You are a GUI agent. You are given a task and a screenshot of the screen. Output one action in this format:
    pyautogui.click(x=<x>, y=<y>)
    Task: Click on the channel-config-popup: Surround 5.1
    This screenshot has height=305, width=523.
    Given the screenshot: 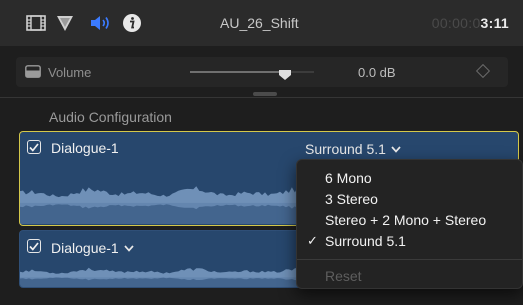 What is the action you would take?
    pyautogui.click(x=353, y=148)
    